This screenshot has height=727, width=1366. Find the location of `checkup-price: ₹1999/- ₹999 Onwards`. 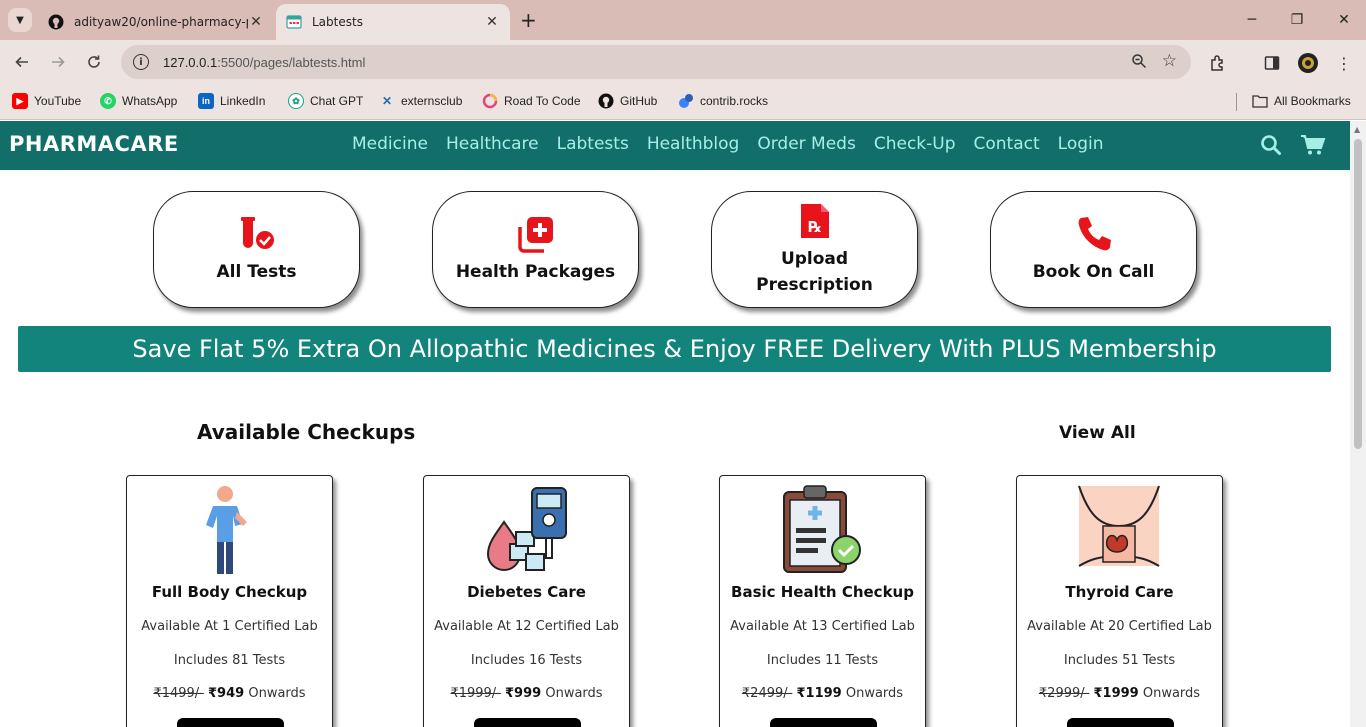

checkup-price: ₹1999/- ₹999 Onwards is located at coordinates (526, 693).